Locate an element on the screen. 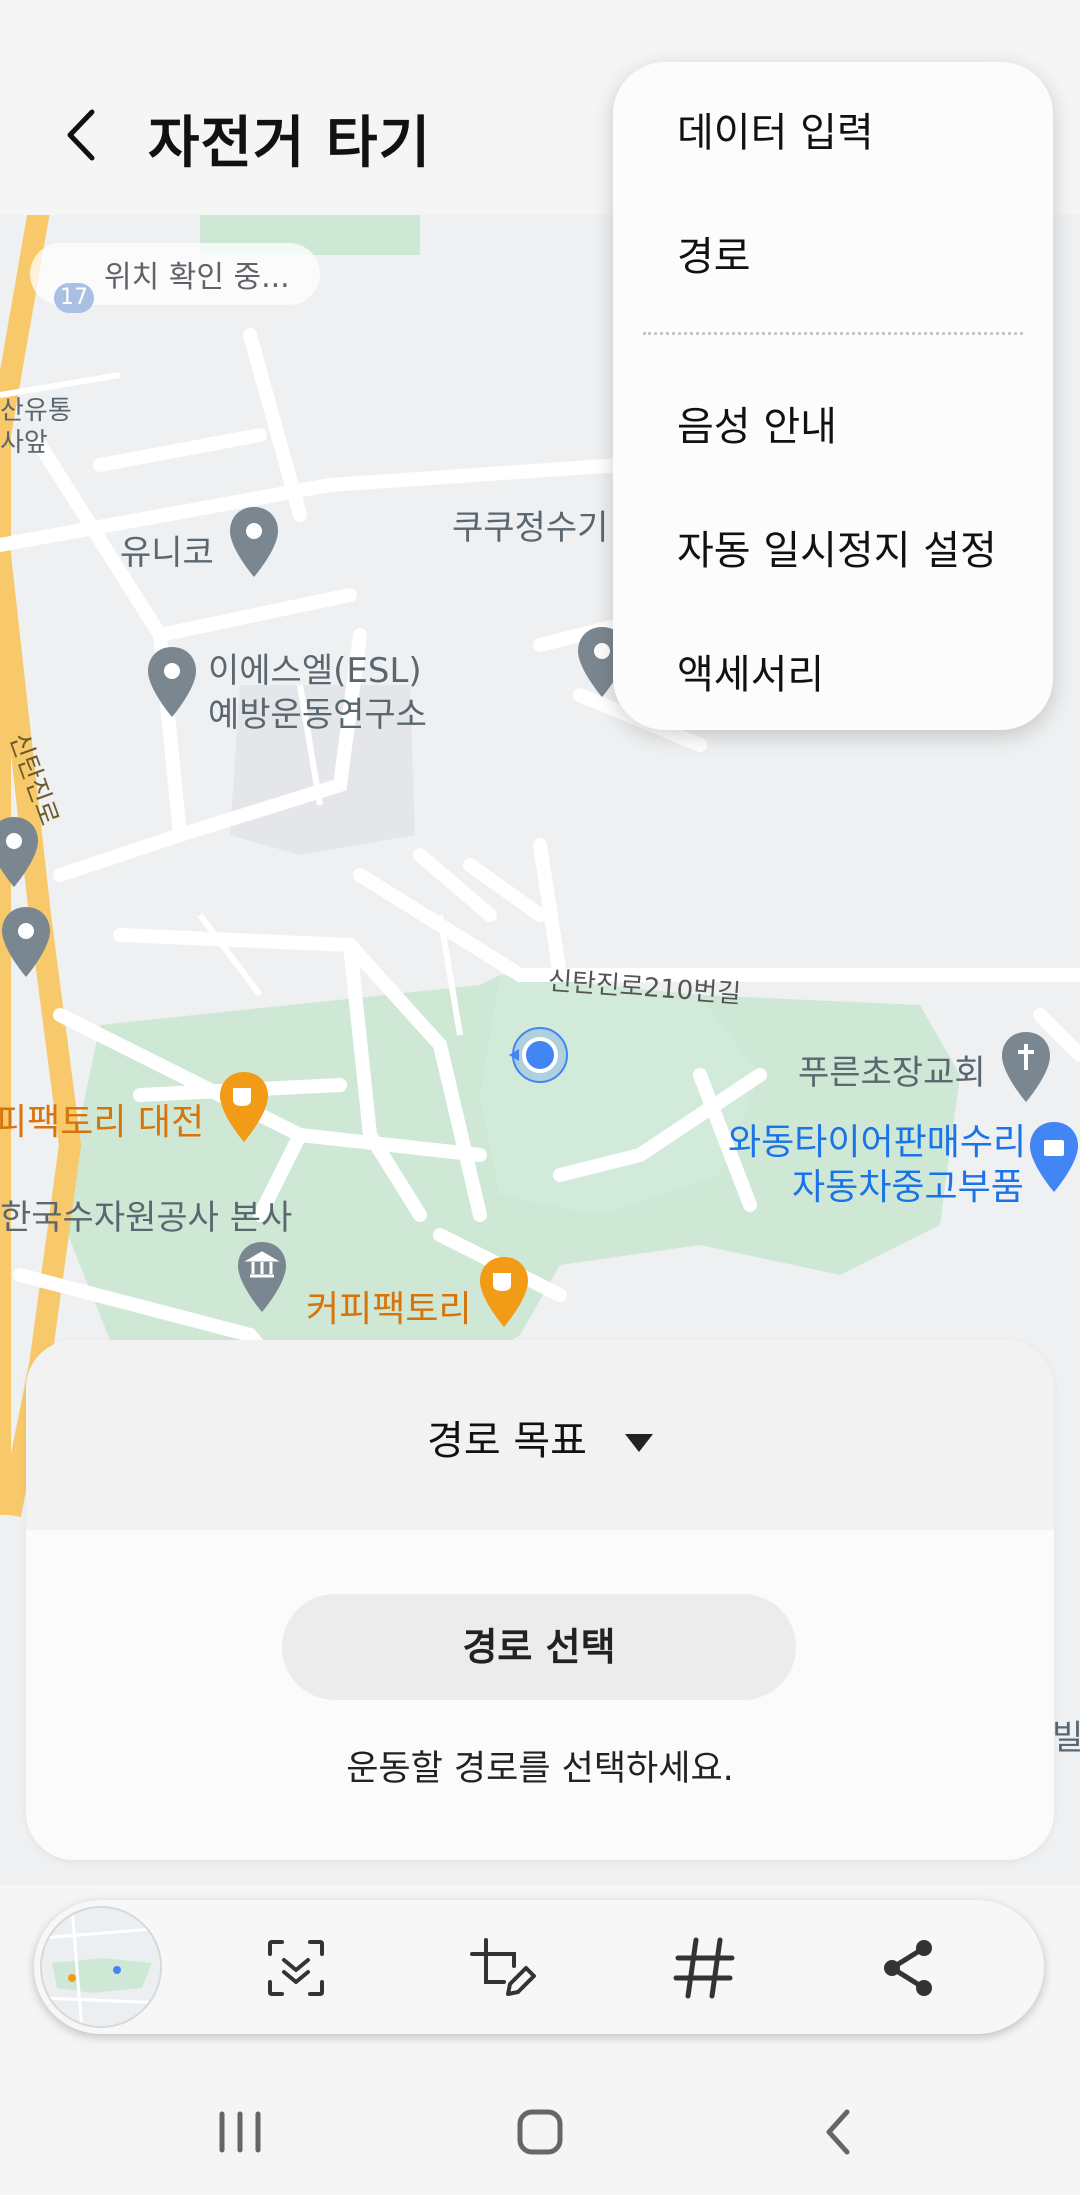  map-label-coffee-factory: 커피팩토리 is located at coordinates (389, 1309).